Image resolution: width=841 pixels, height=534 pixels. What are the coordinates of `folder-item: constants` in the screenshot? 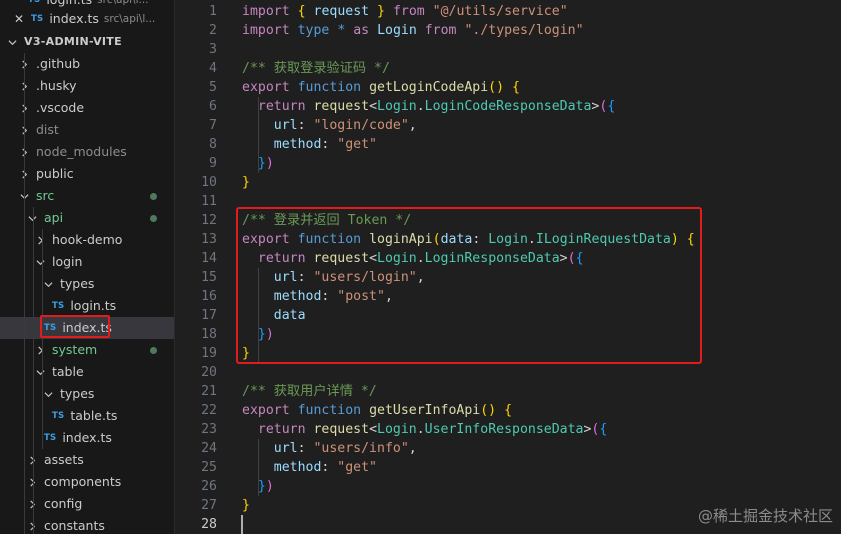 It's located at (87, 524).